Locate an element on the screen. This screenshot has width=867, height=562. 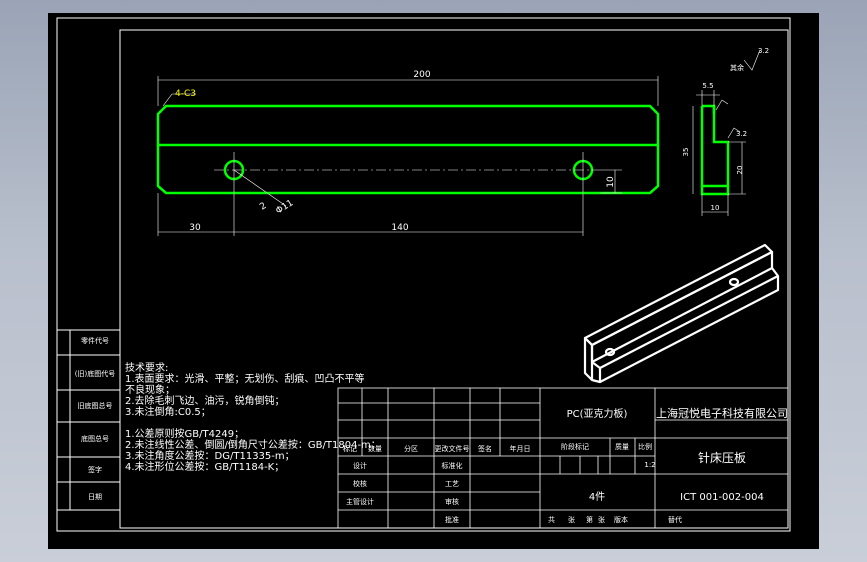
note-line-2: 不良现象； is located at coordinates (150, 389).